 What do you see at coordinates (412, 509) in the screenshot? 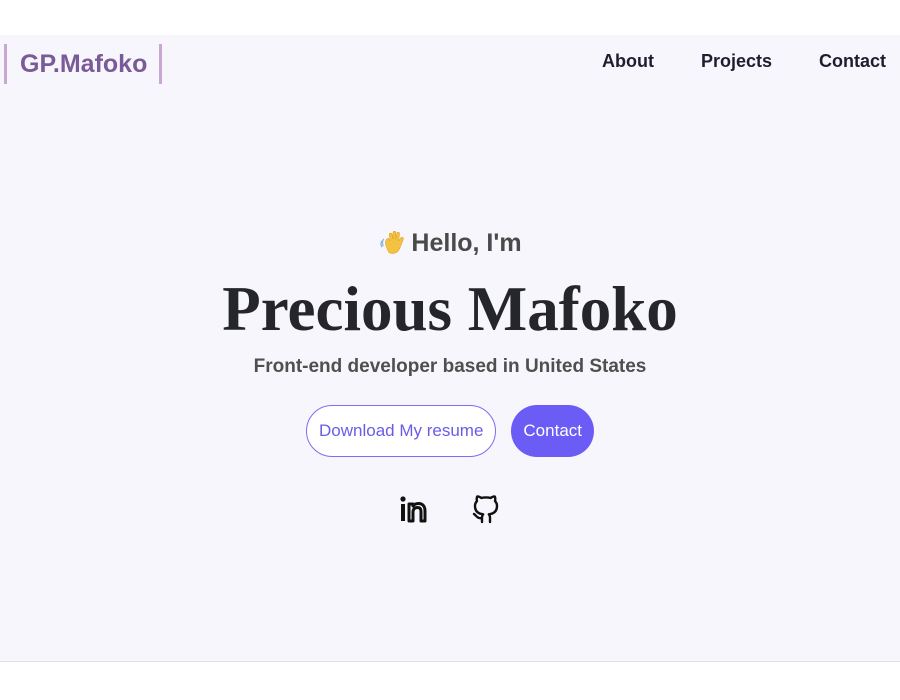
I see `linkedin-icon` at bounding box center [412, 509].